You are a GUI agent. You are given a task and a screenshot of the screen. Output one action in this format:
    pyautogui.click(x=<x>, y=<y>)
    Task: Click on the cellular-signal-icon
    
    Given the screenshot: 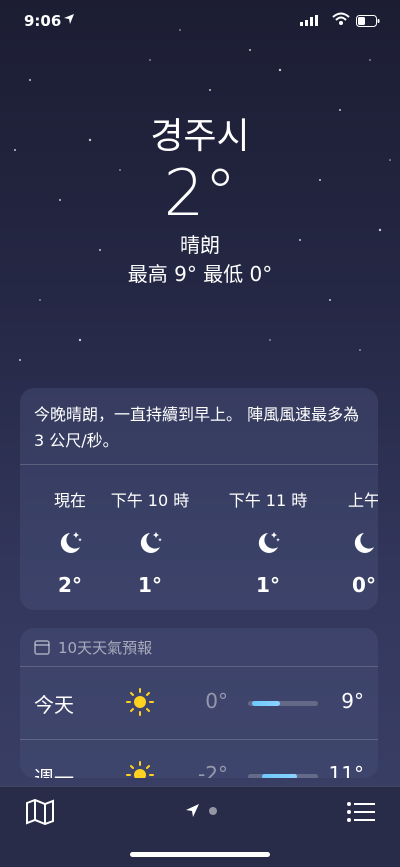 What is the action you would take?
    pyautogui.click(x=309, y=20)
    